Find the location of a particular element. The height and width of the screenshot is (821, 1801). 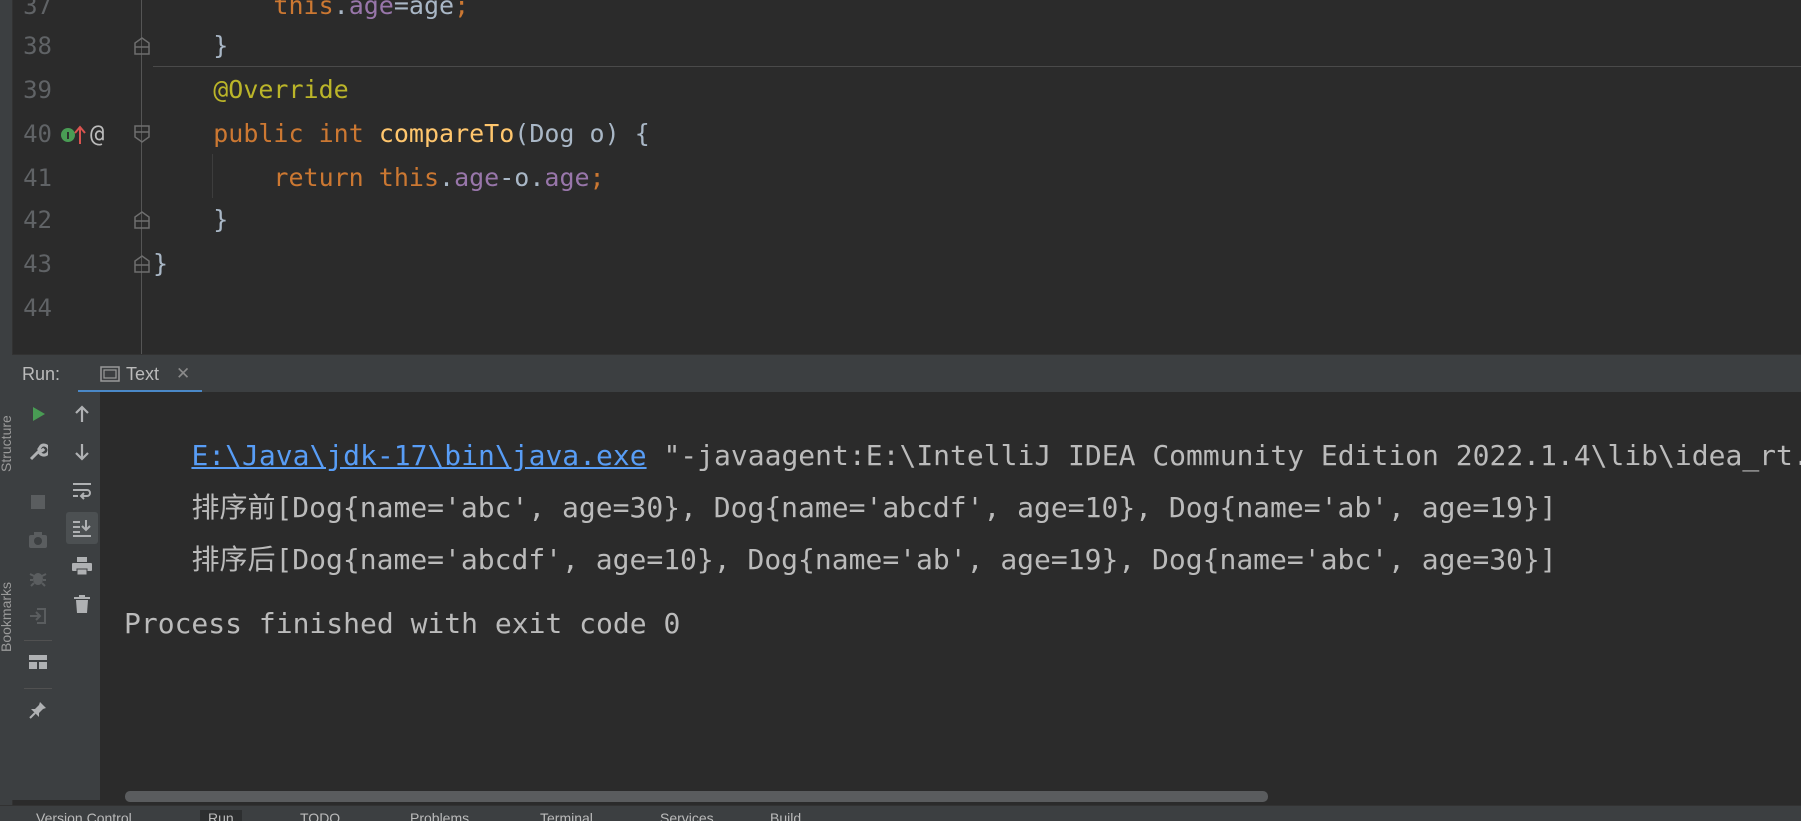

rerun-icon is located at coordinates (38, 414).